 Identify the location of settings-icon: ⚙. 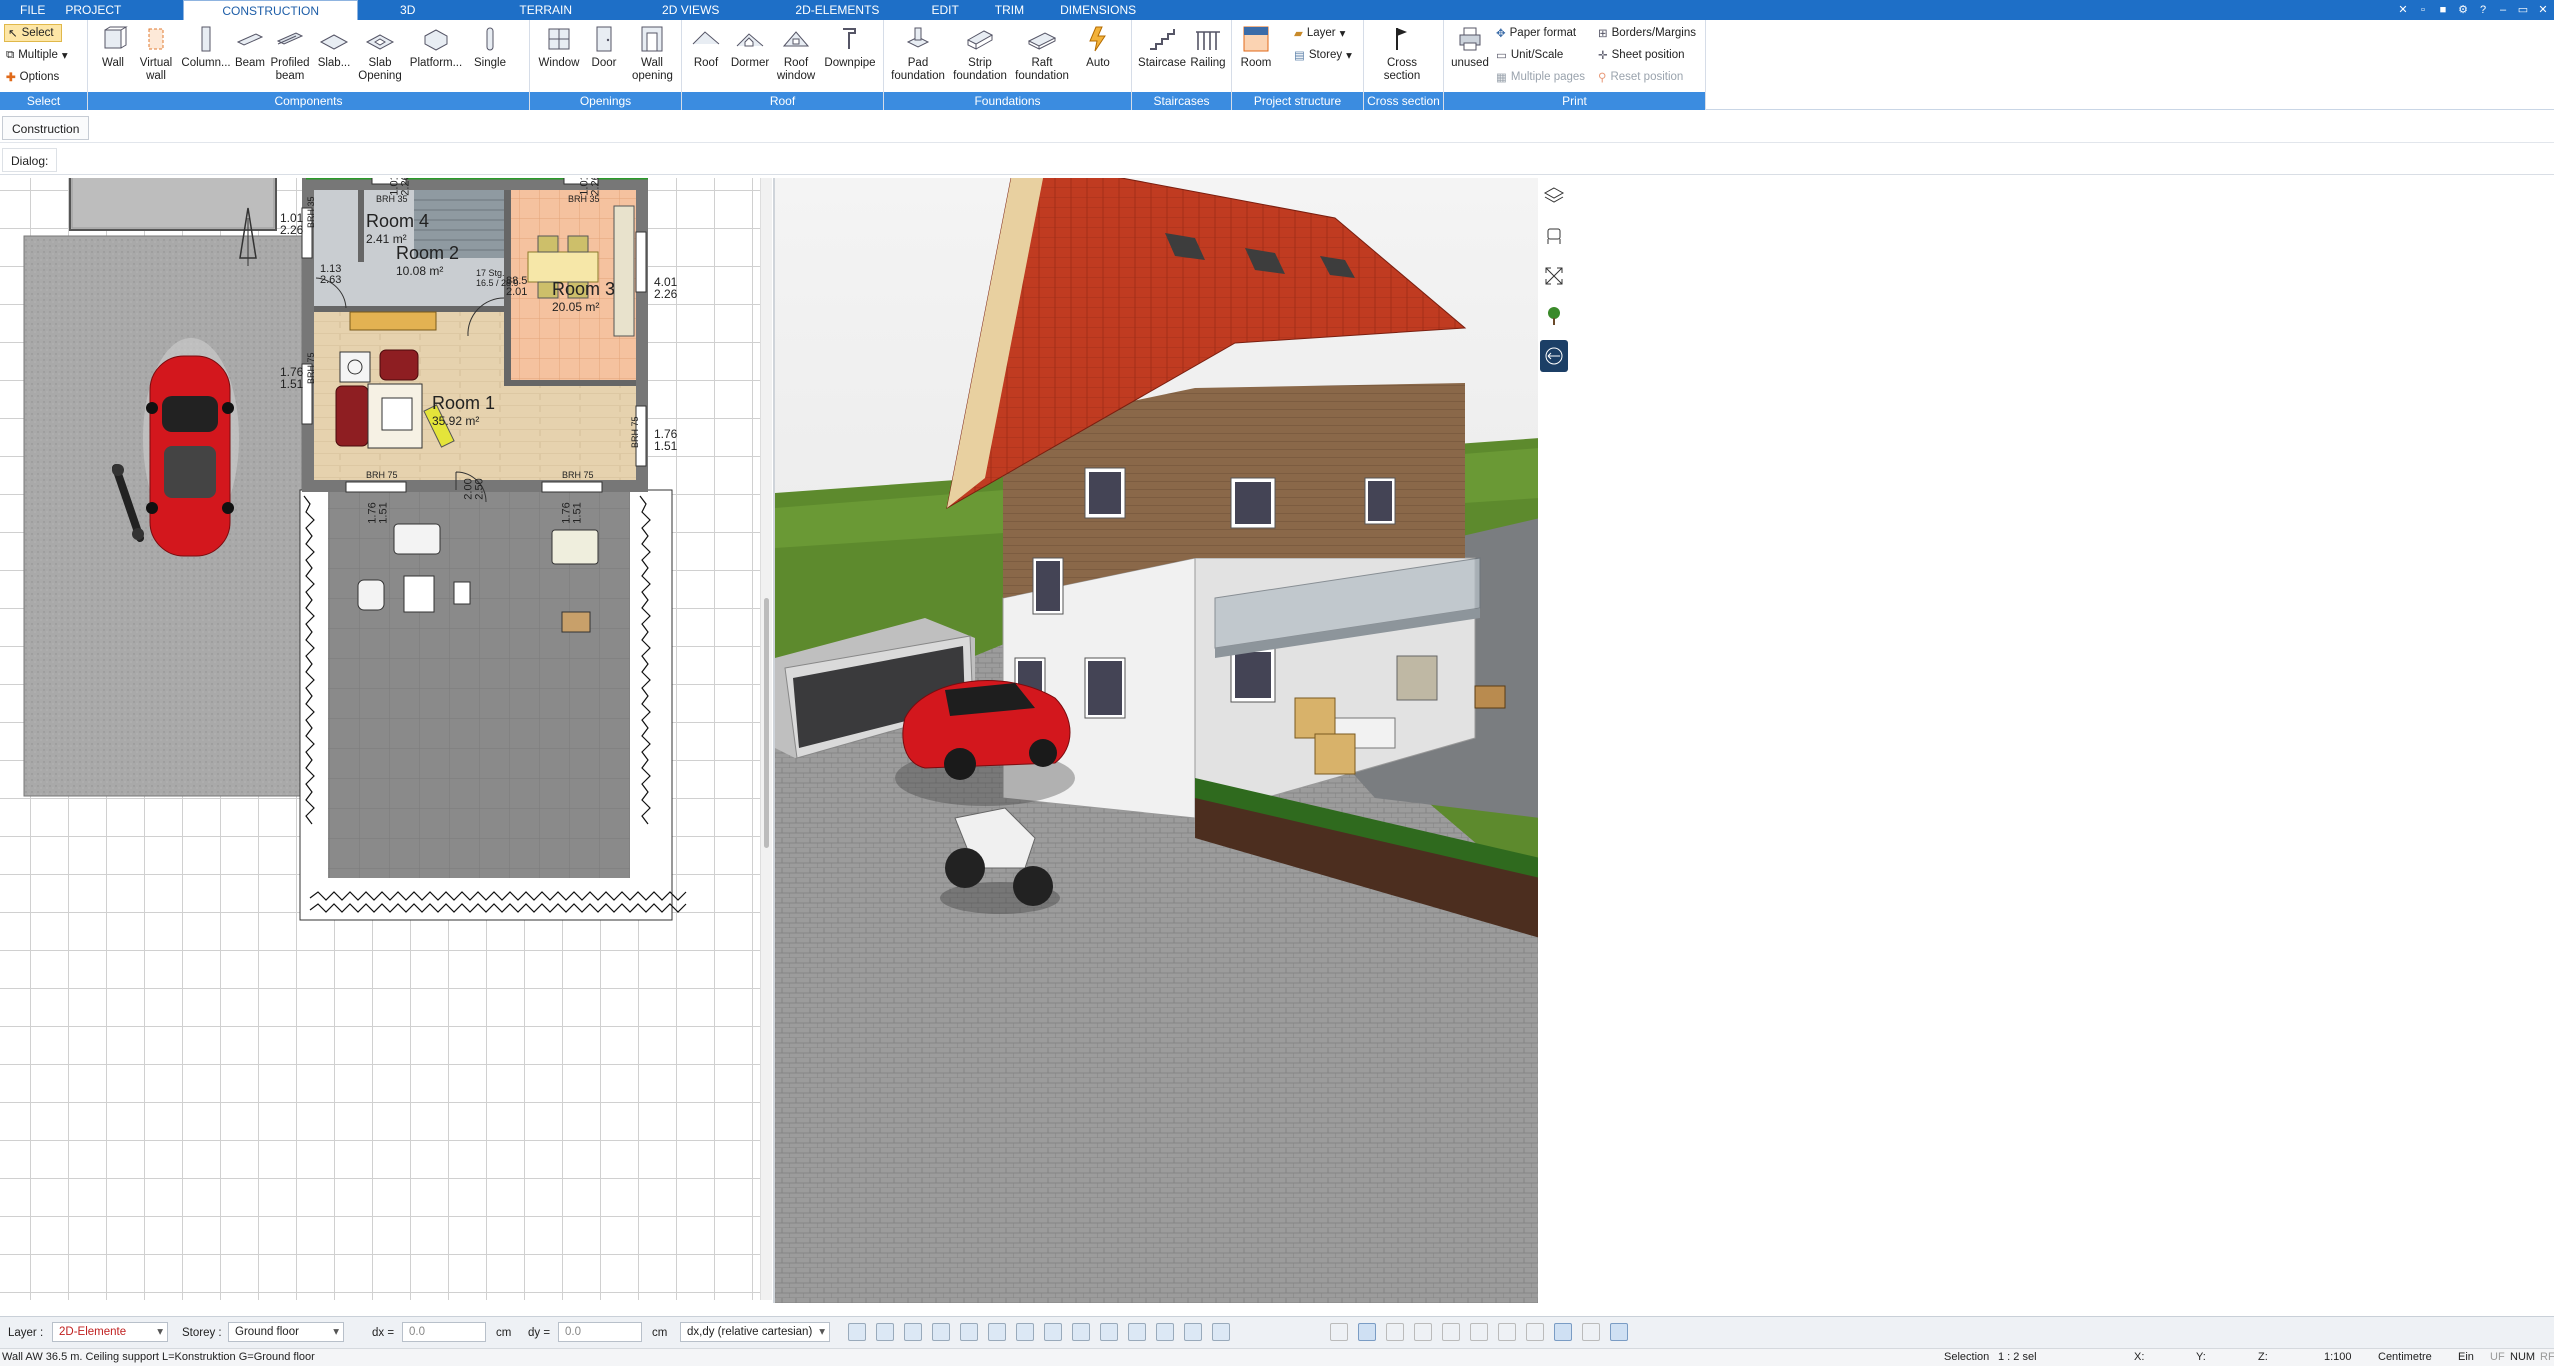
(2463, 10).